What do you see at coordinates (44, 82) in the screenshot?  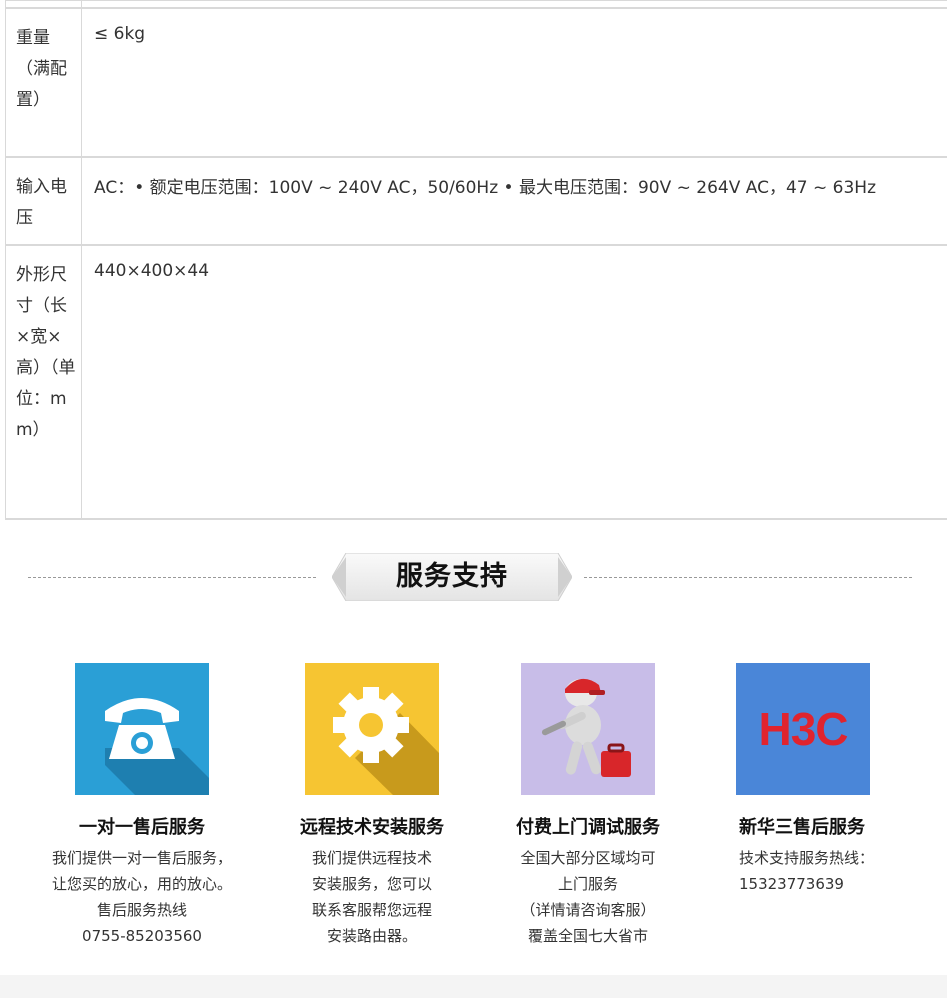 I see `spec-label: 重量（满配置）` at bounding box center [44, 82].